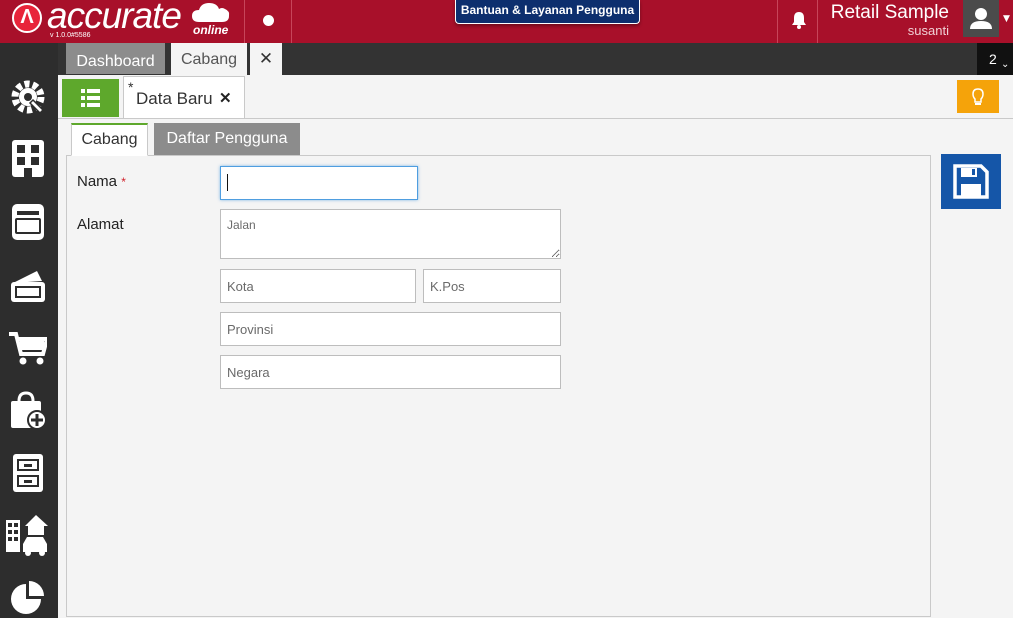  I want to click on provinsi-field, so click(390, 329).